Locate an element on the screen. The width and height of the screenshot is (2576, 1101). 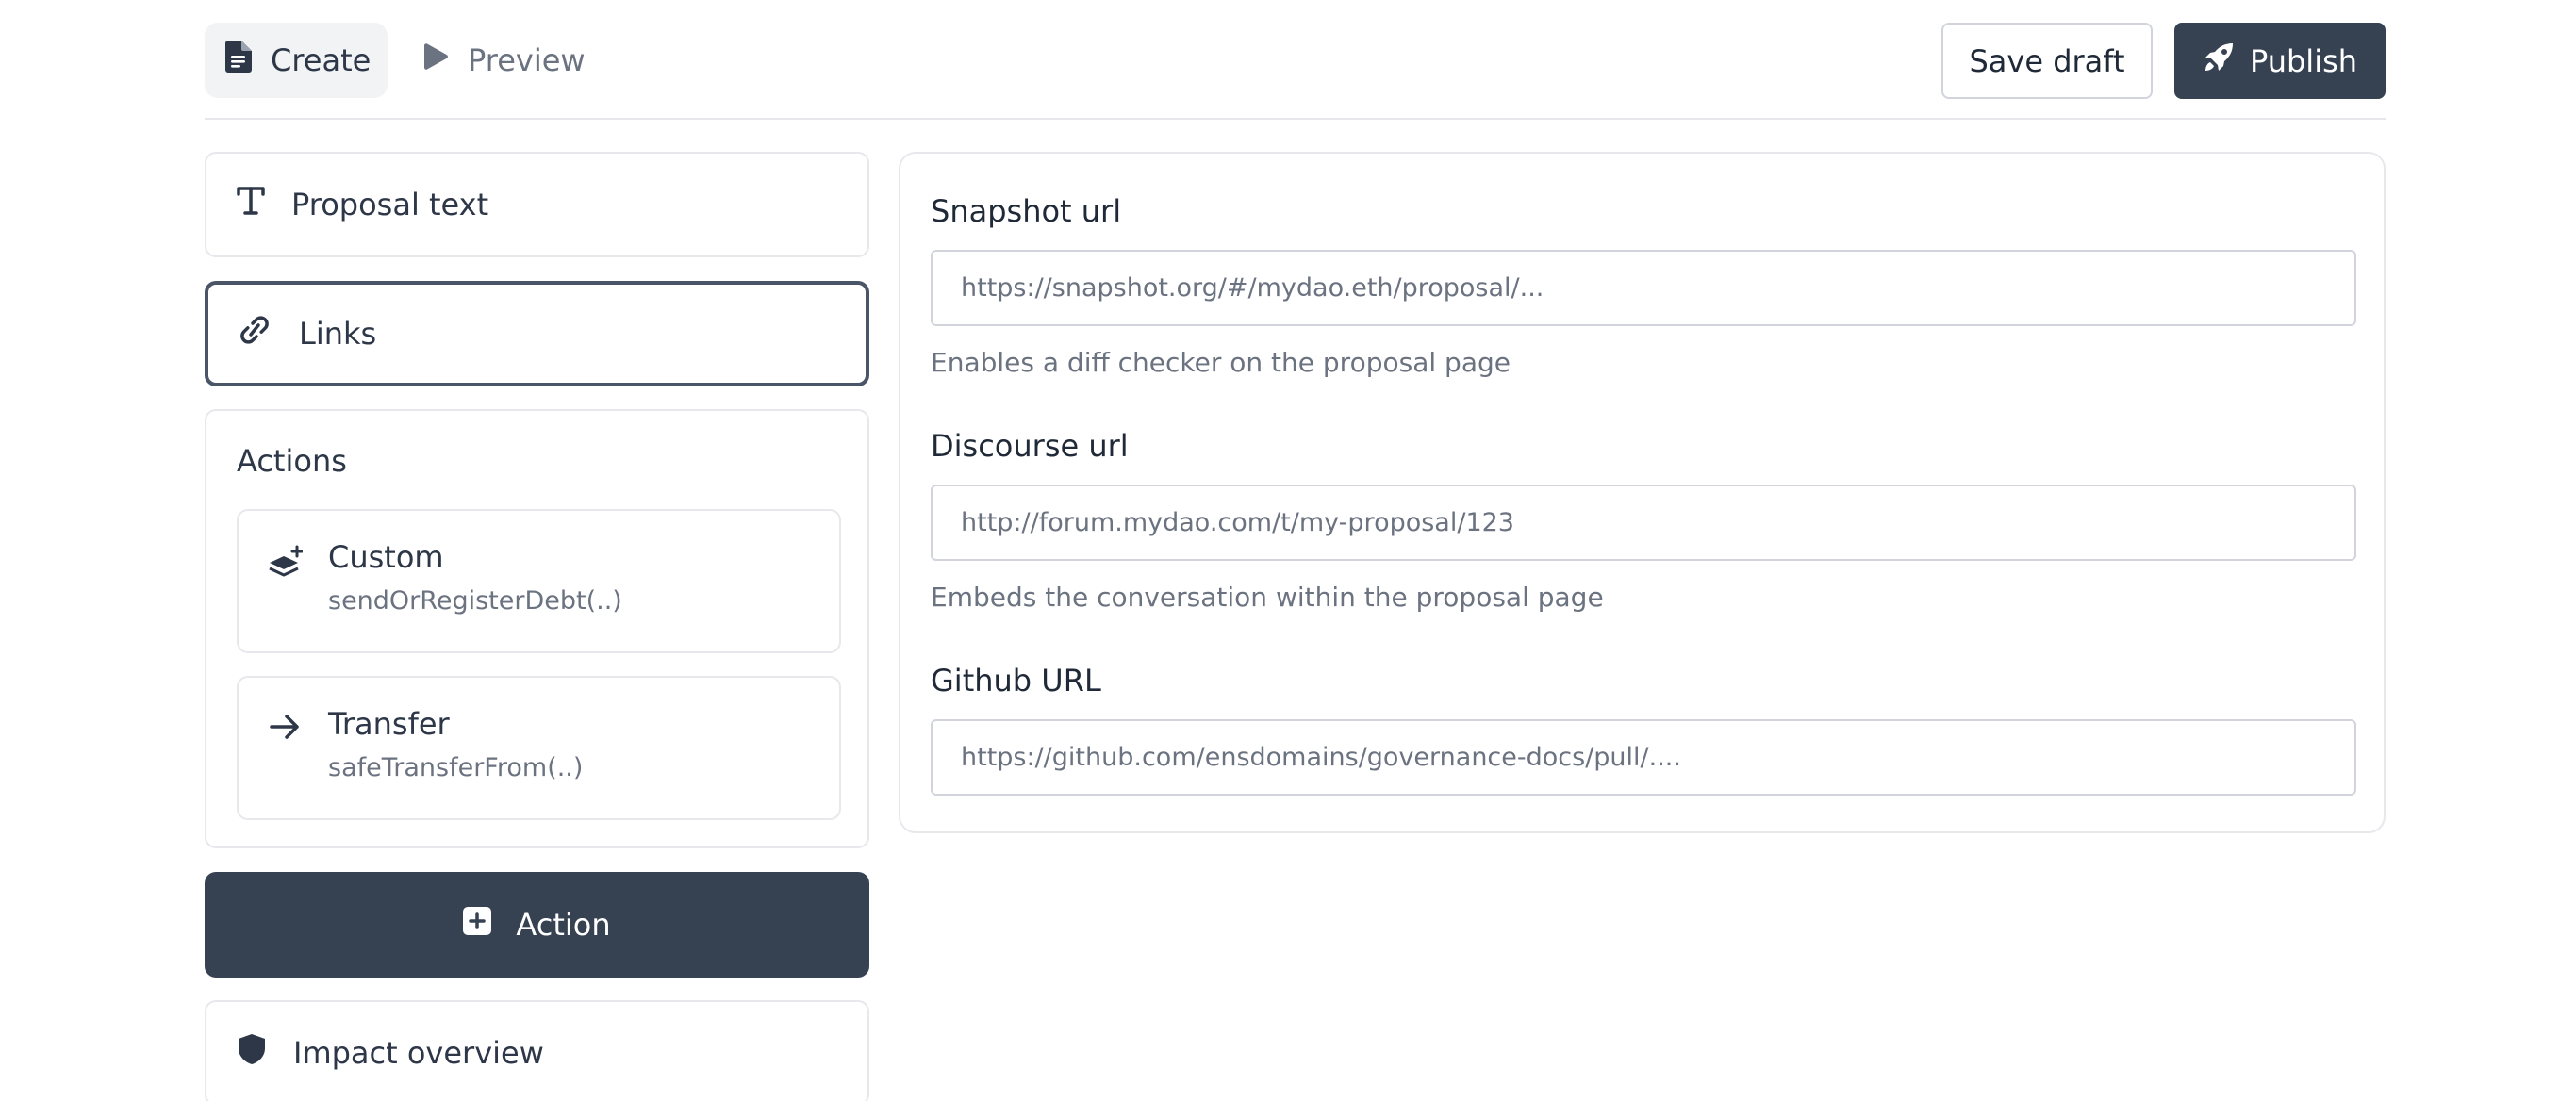
discourse-url-label: Discourse url is located at coordinates (1030, 446).